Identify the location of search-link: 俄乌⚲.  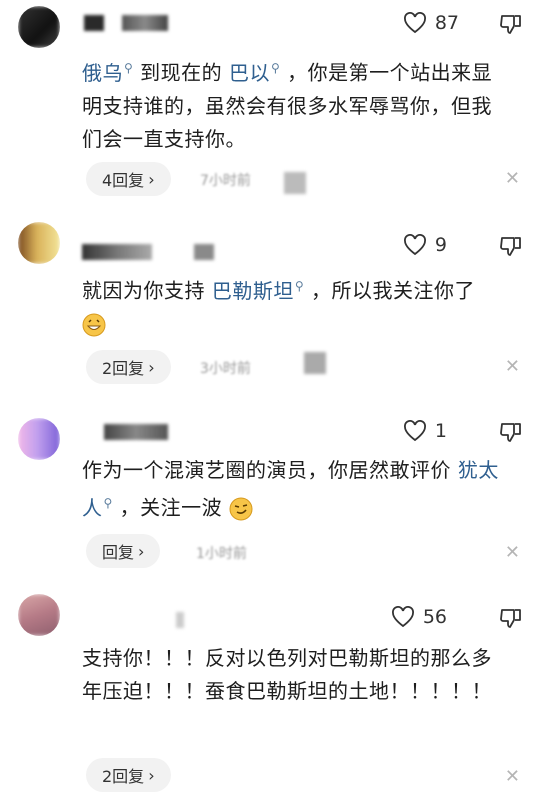
(107, 73).